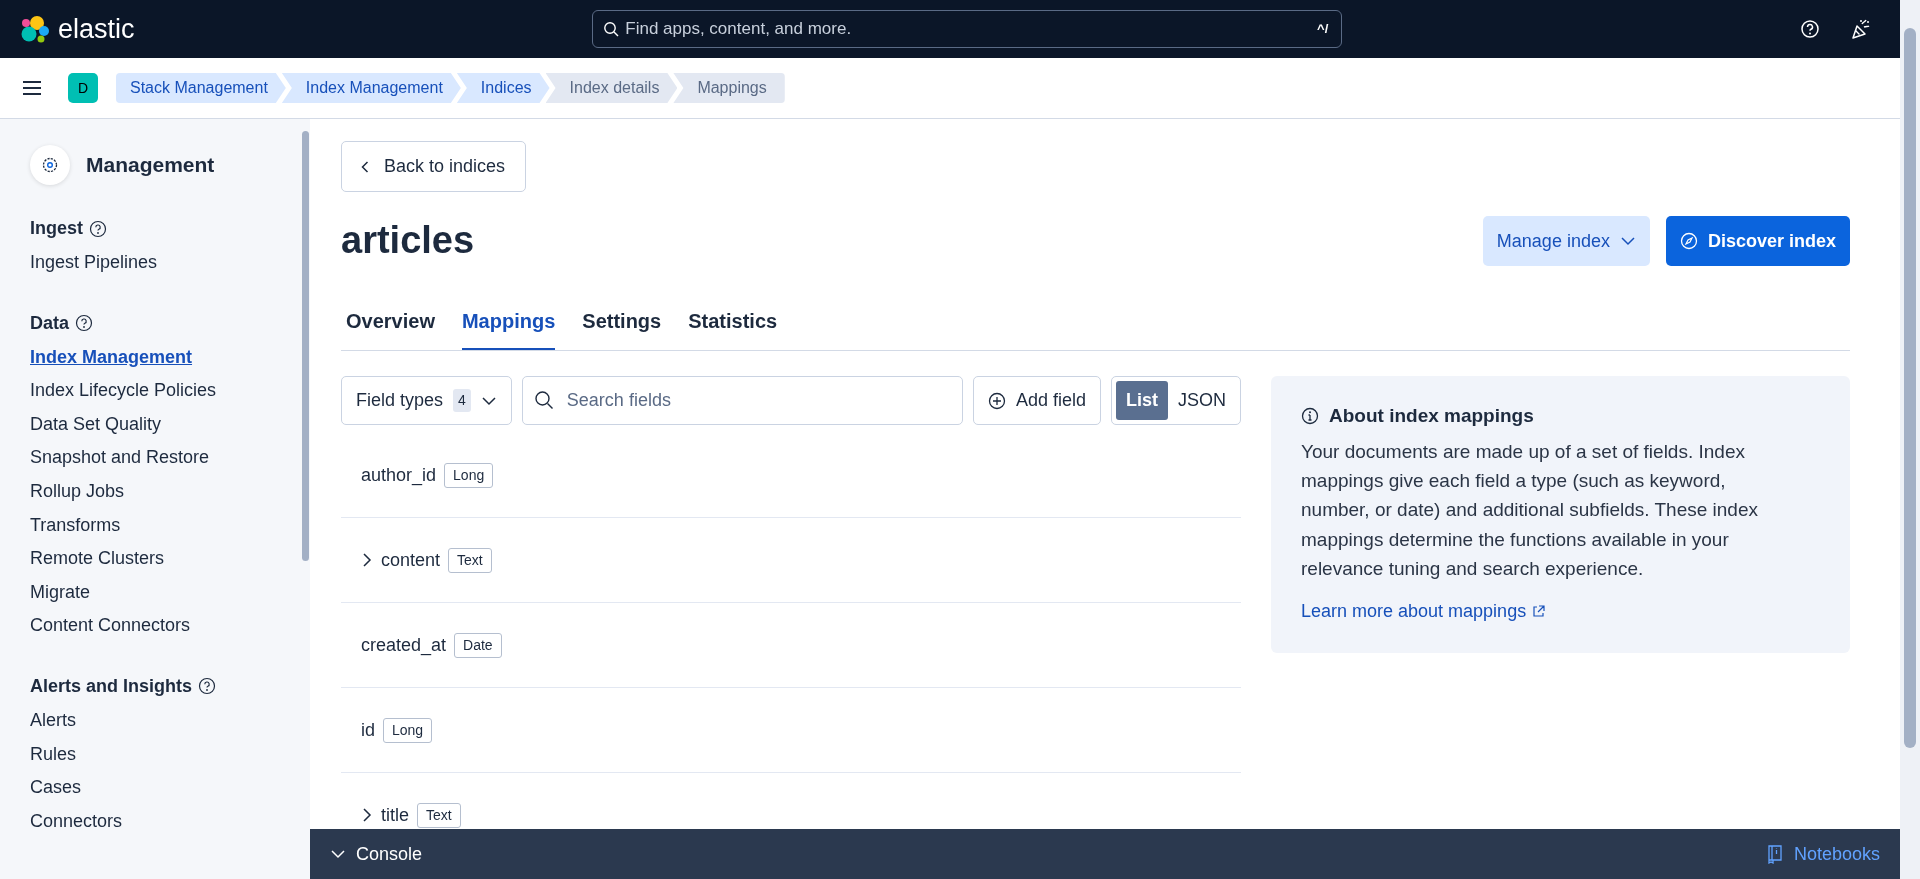  Describe the element at coordinates (426, 400) in the screenshot. I see `field-types-dropdown: Field types 4` at that location.